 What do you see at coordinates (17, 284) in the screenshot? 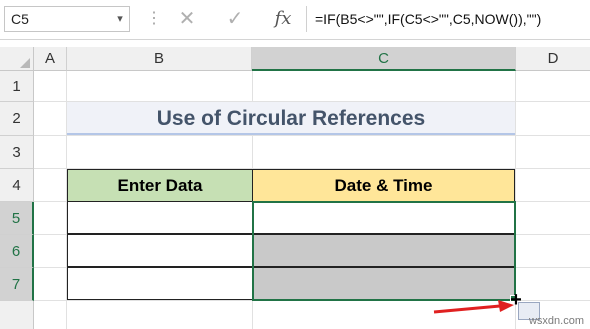
I see `row-header-7: 7` at bounding box center [17, 284].